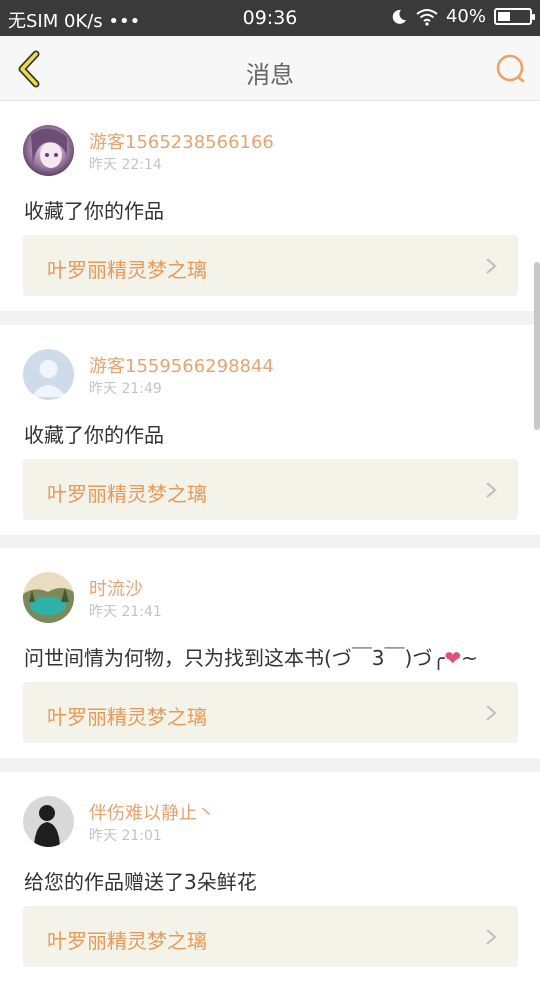  What do you see at coordinates (270, 75) in the screenshot?
I see `page-title: 消息` at bounding box center [270, 75].